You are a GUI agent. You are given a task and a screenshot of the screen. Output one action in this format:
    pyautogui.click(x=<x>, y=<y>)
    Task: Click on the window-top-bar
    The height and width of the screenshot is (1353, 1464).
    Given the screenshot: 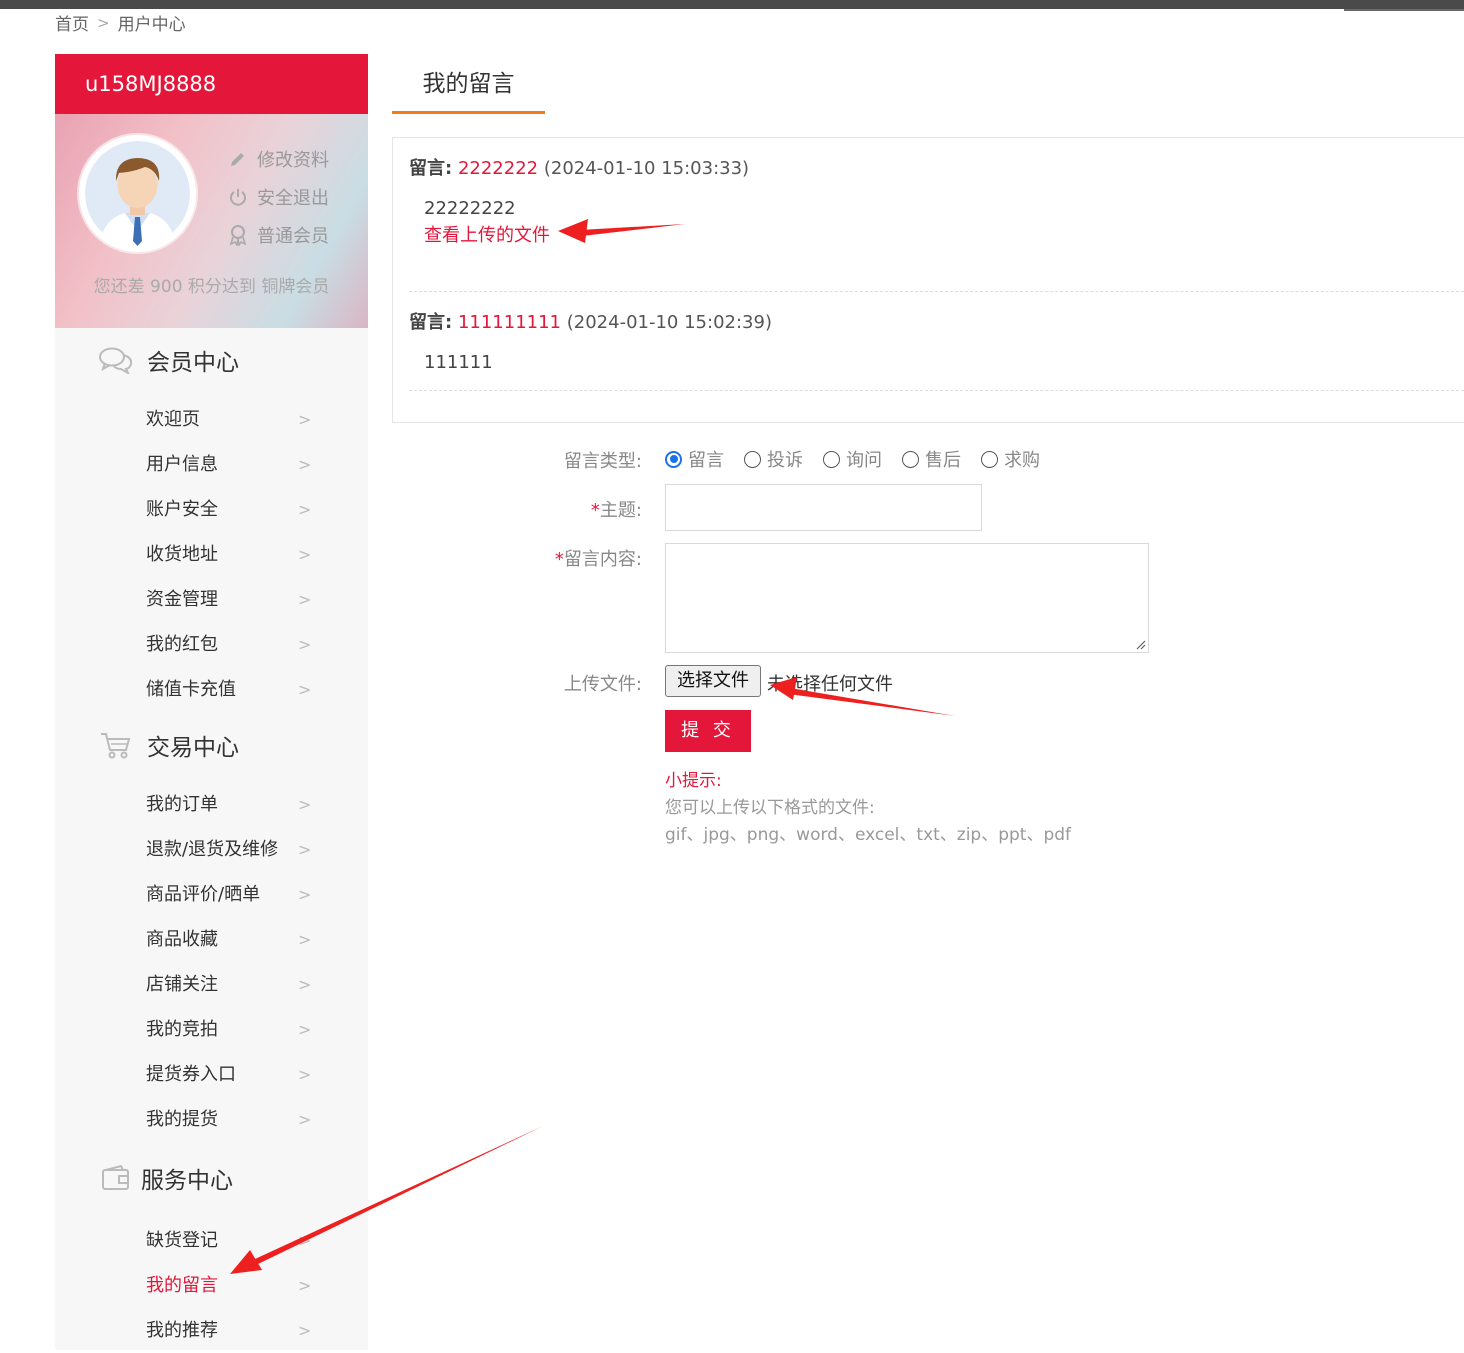 What is the action you would take?
    pyautogui.click(x=732, y=4)
    